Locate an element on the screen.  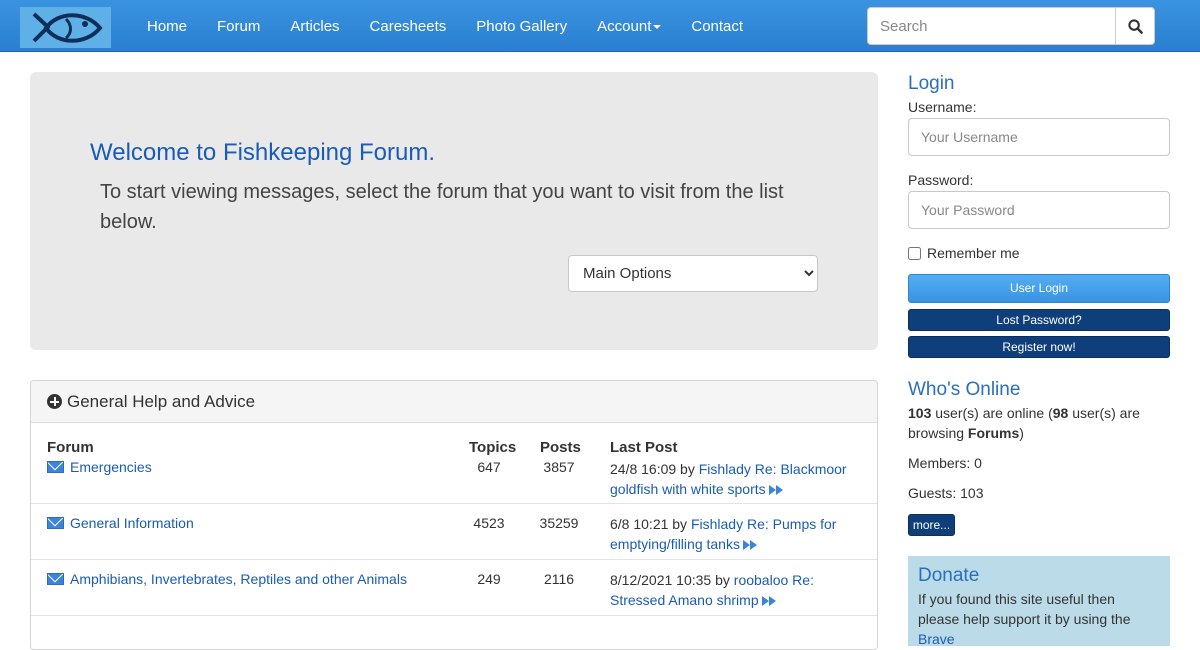
plus-circle-icon is located at coordinates (54, 401).